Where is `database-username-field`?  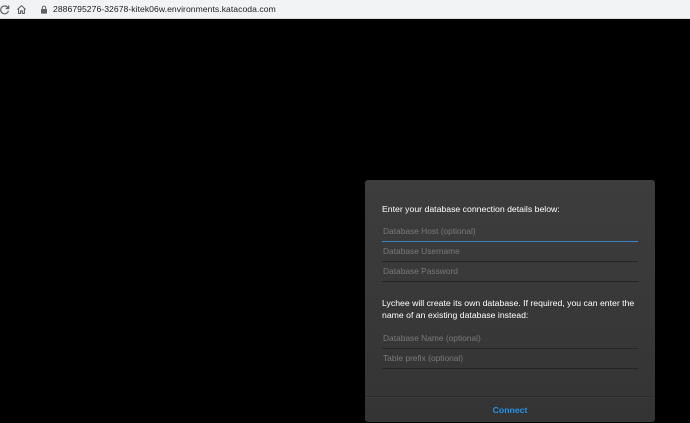
database-username-field is located at coordinates (510, 251).